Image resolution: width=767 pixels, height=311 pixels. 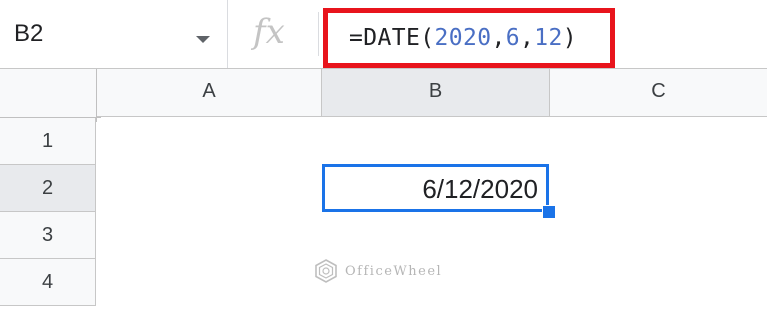 I want to click on cell-value: 6/12/2020, so click(x=480, y=189).